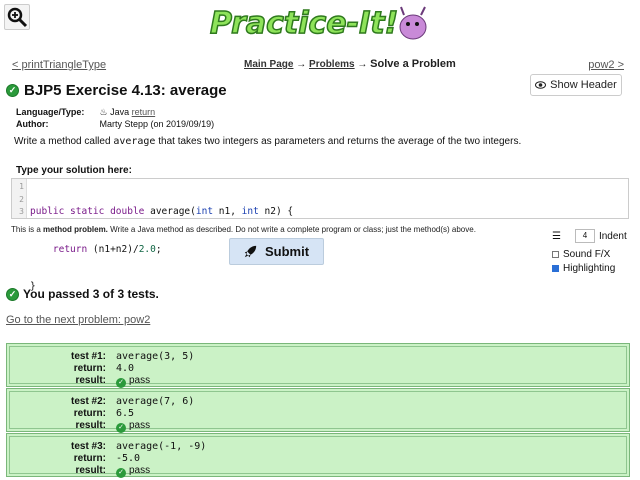 This screenshot has width=640, height=480. I want to click on test-return: 6.5, so click(125, 413).